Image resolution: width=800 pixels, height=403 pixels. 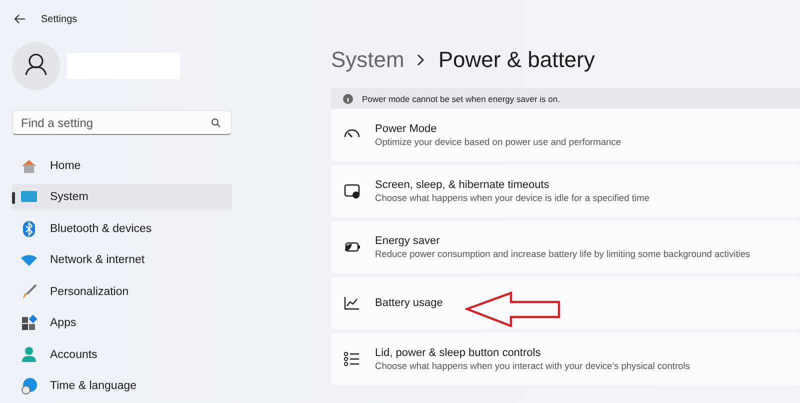 I want to click on info-icon, so click(x=348, y=99).